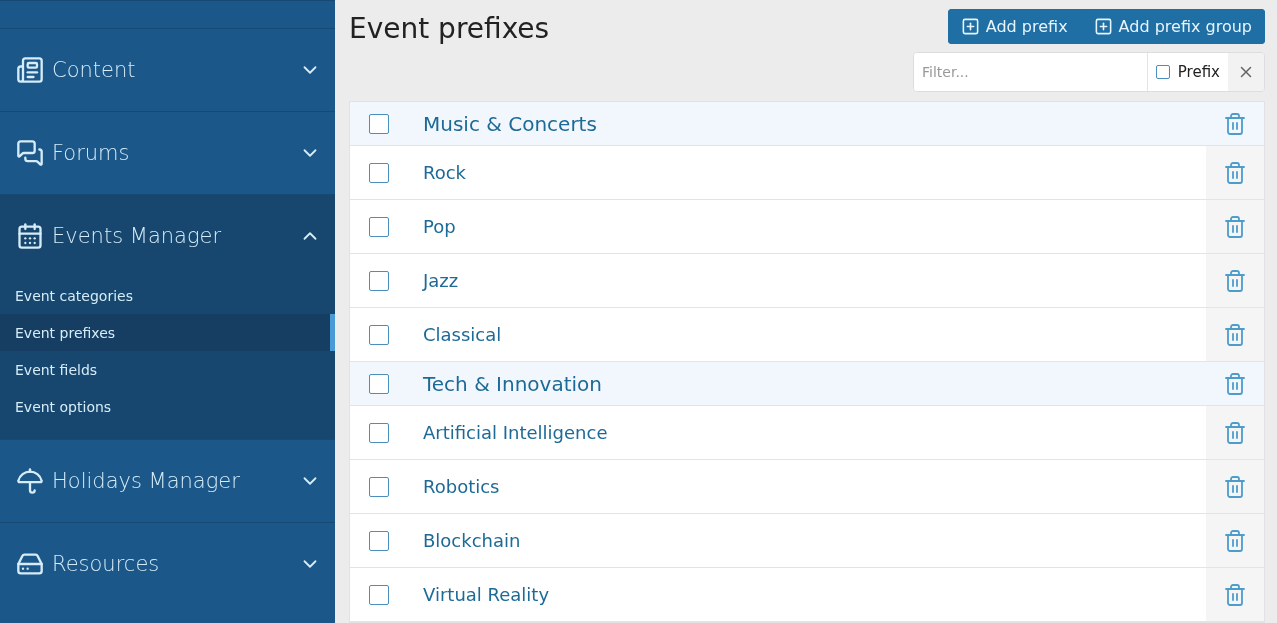 The image size is (1277, 623). Describe the element at coordinates (167, 406) in the screenshot. I see `sidebar-item: Event options` at that location.